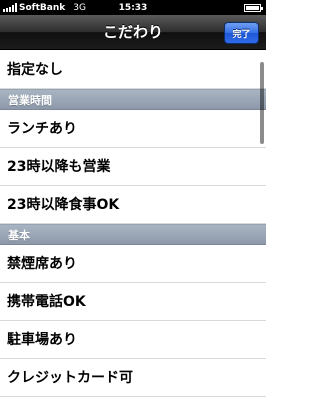  Describe the element at coordinates (42, 7) in the screenshot. I see `carrier-name: SoftBank` at that location.